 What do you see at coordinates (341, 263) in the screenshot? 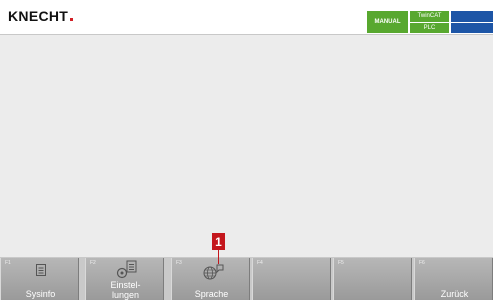
I see `fkey-number: F5` at bounding box center [341, 263].